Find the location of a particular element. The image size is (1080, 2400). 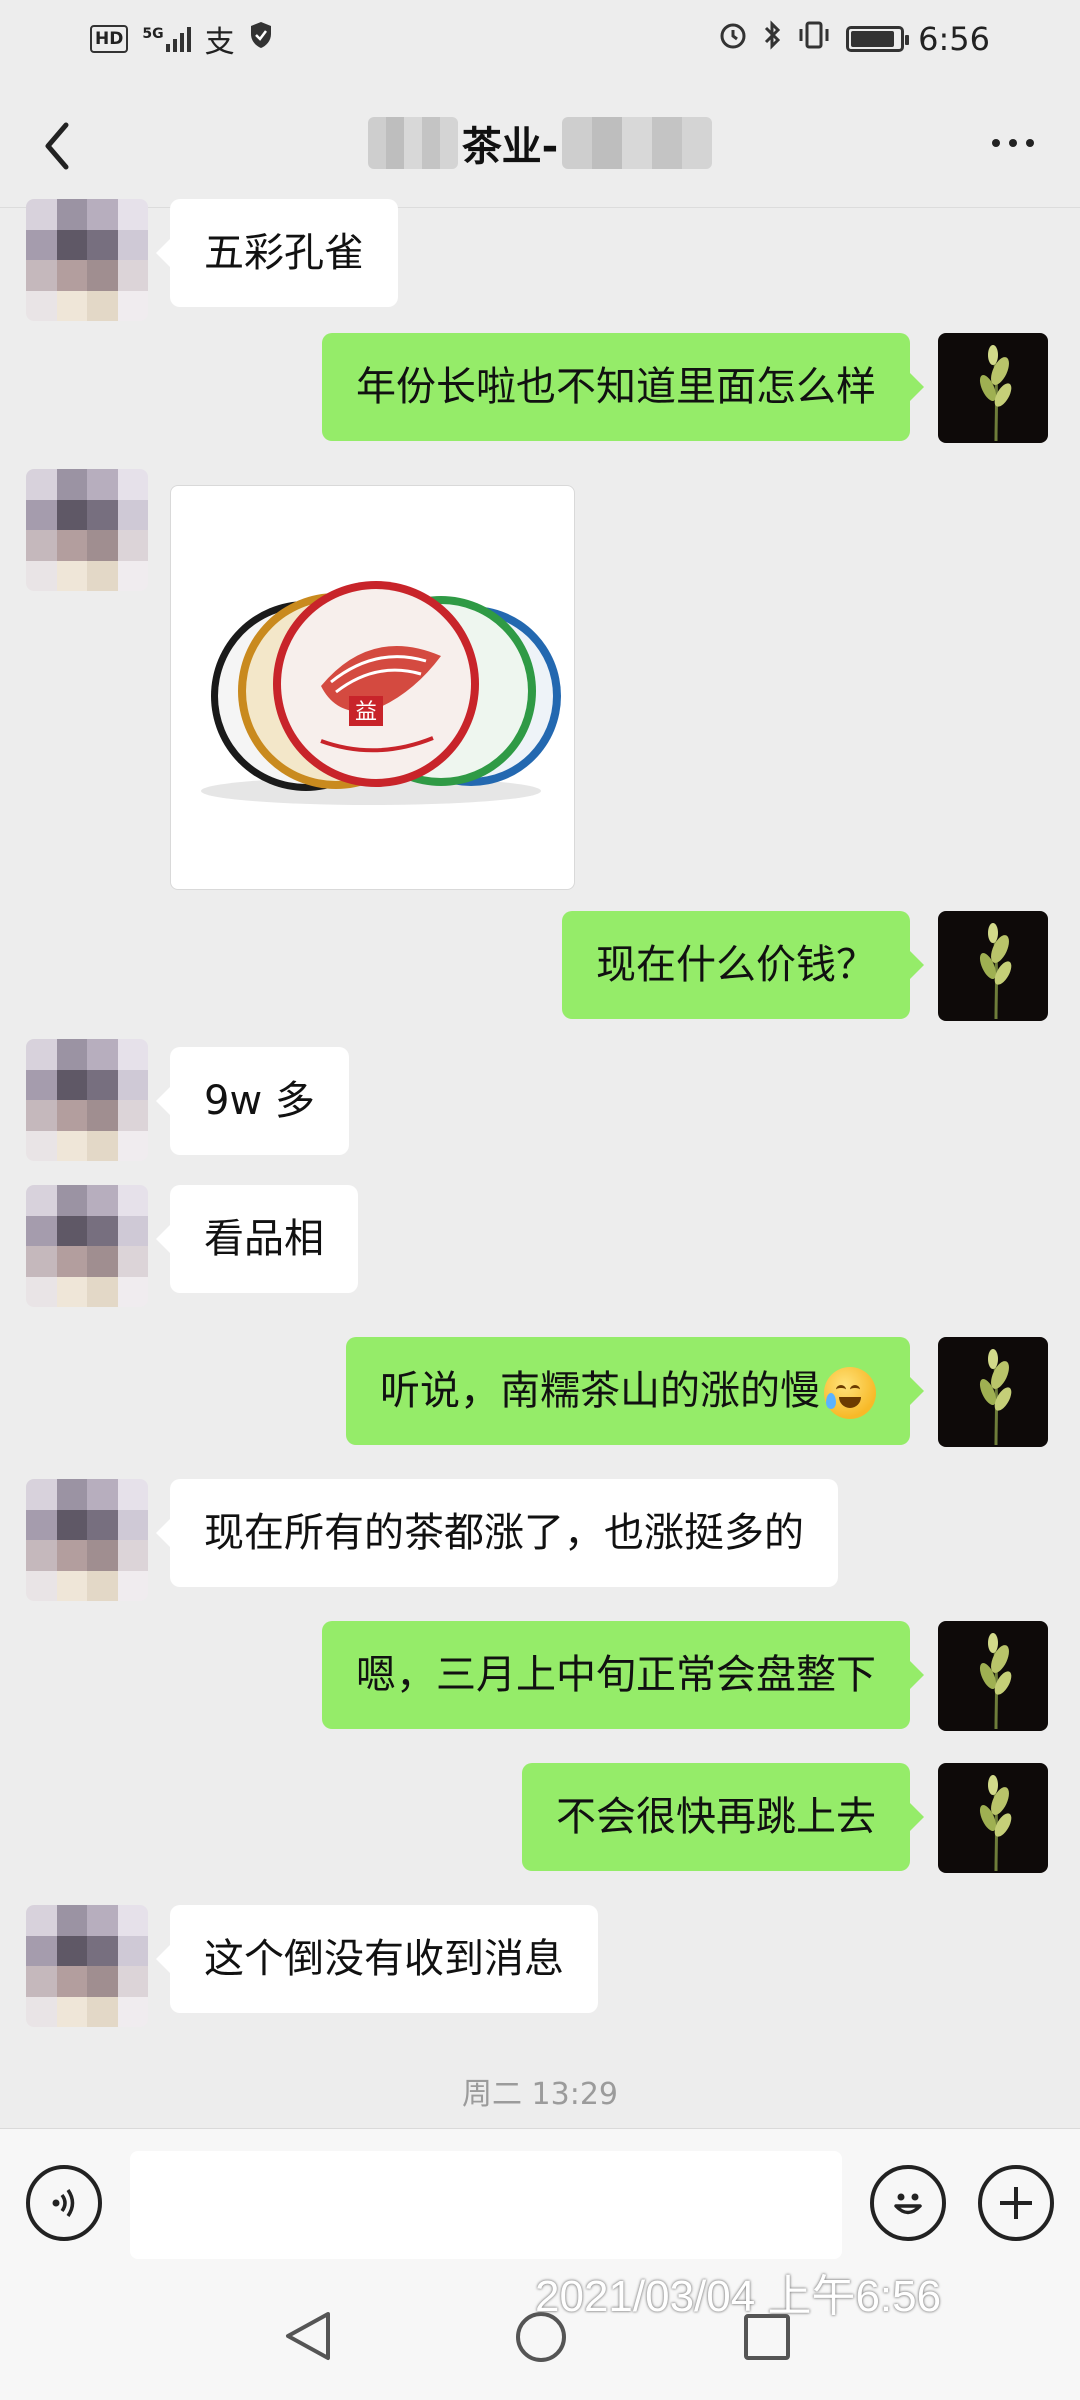

emoji-icon is located at coordinates (908, 2204).